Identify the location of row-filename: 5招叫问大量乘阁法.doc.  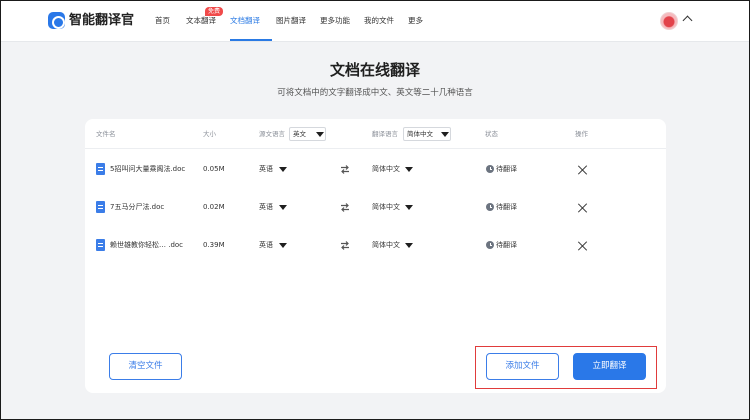
(148, 169).